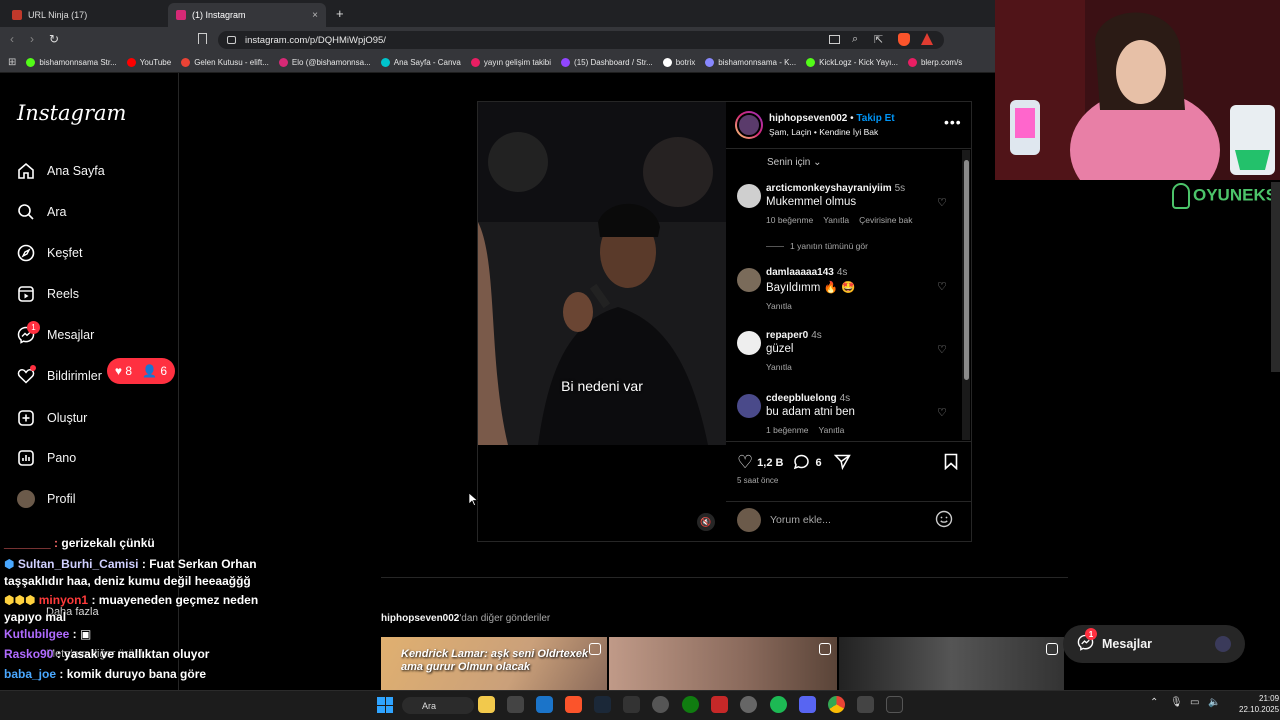 The height and width of the screenshot is (720, 1280). I want to click on back-icon: ‹, so click(12, 39).